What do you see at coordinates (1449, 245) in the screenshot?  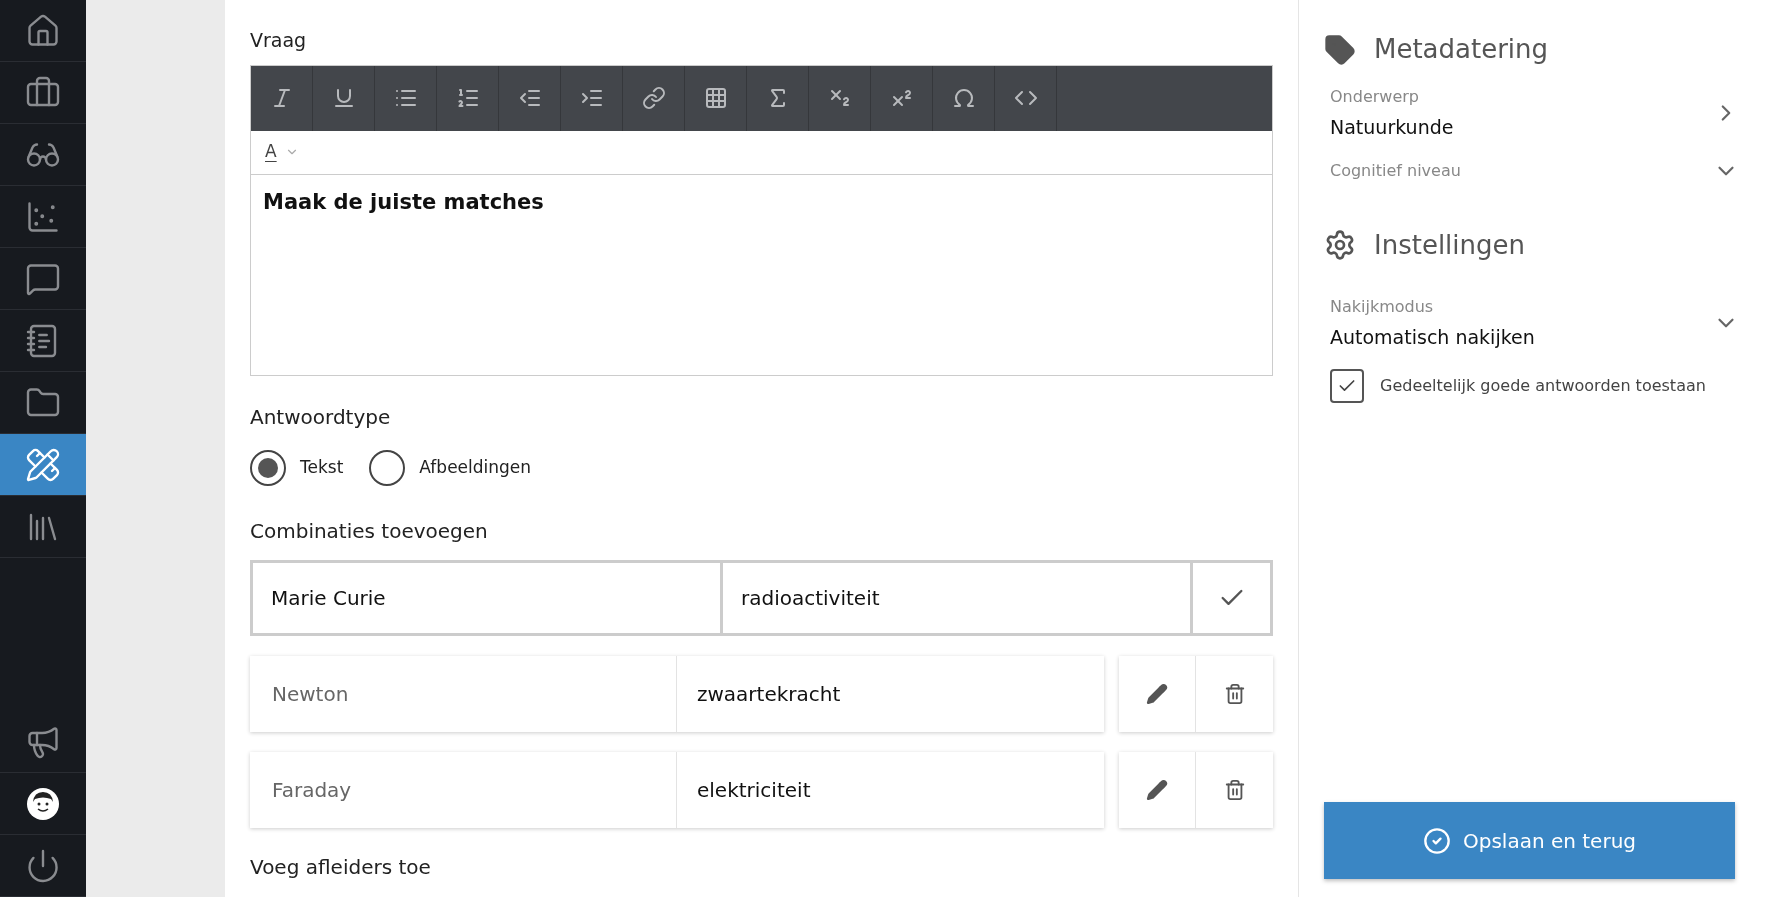 I see `section-title: Instellingen` at bounding box center [1449, 245].